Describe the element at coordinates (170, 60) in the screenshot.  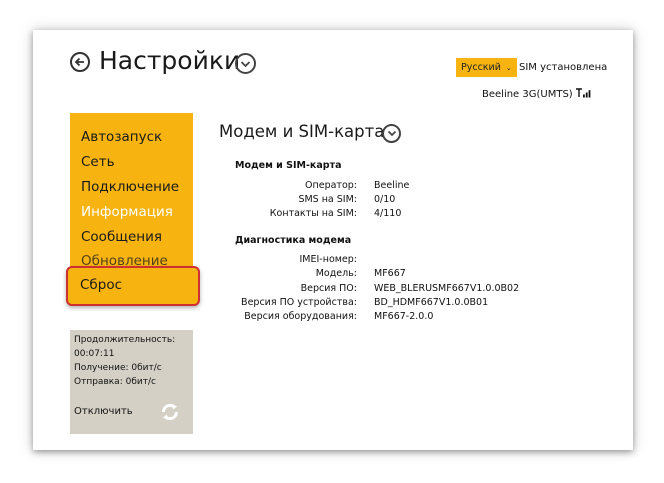
I see `page-title: Настройки` at that location.